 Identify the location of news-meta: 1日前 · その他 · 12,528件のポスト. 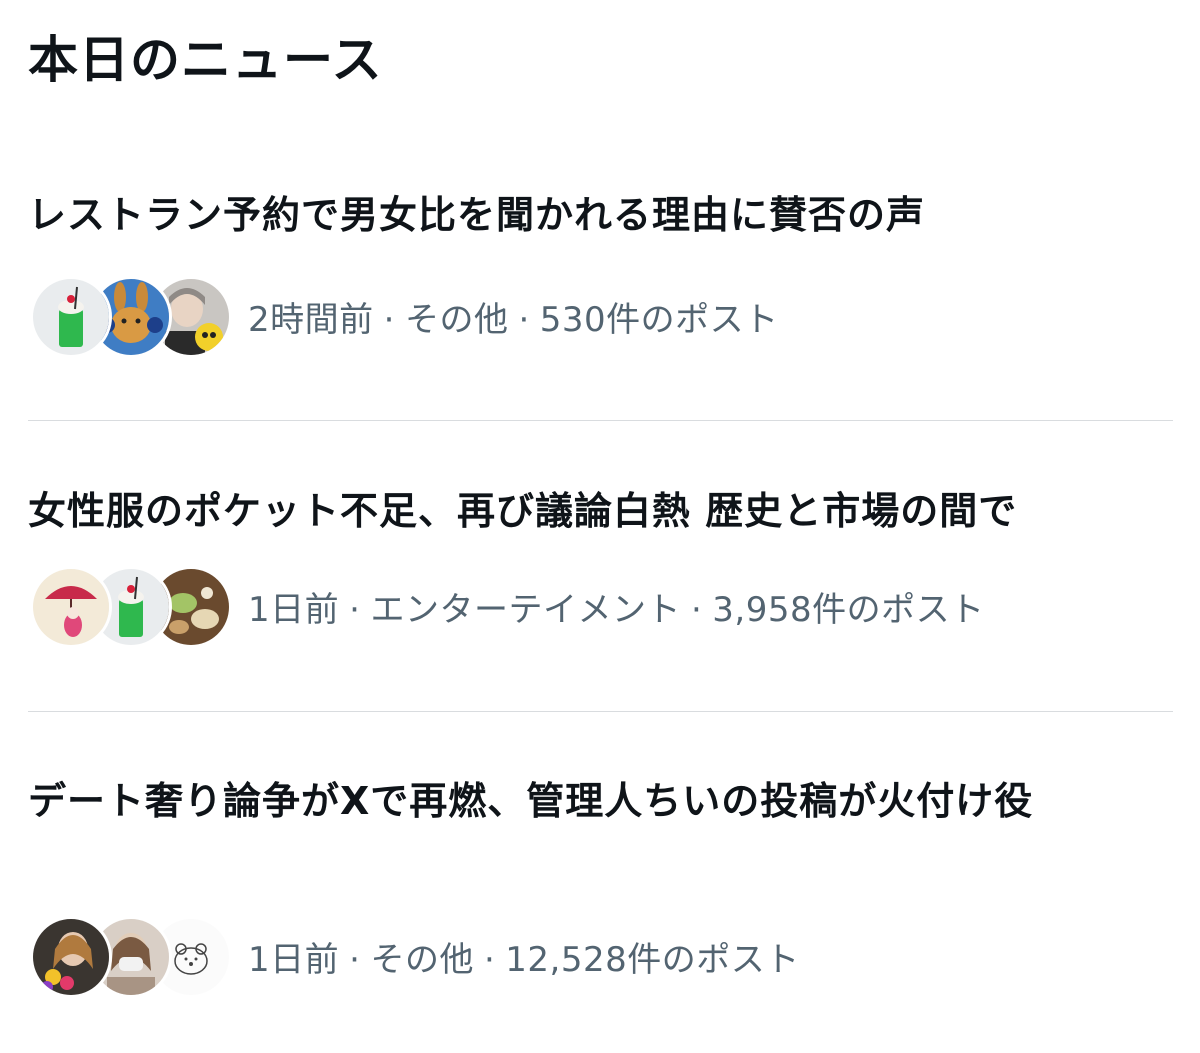
(415, 956).